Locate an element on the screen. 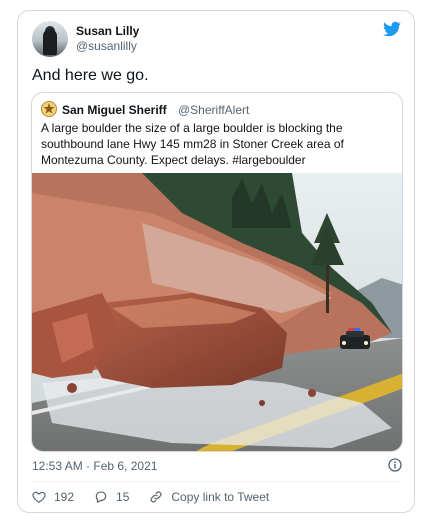 This screenshot has width=438, height=520. tweet-text: And here we go. is located at coordinates (90, 75).